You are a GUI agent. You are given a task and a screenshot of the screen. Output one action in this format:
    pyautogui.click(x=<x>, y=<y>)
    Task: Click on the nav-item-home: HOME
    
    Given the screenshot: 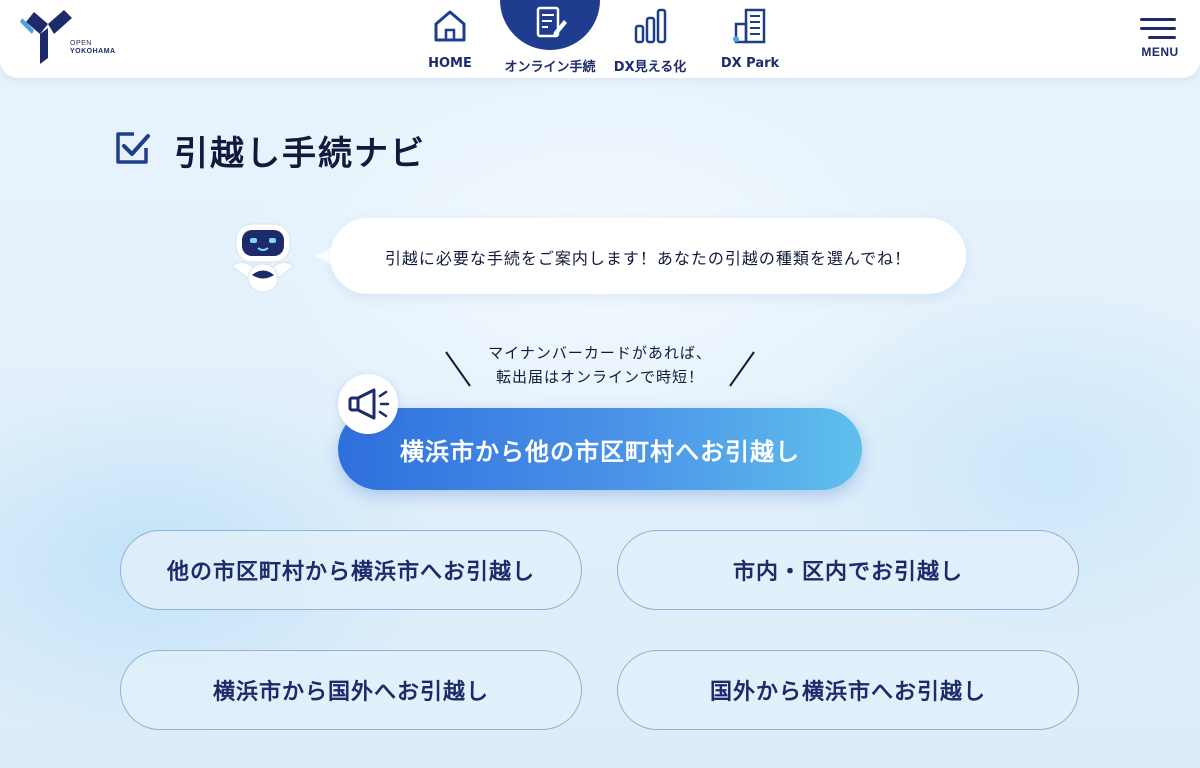 What is the action you would take?
    pyautogui.click(x=450, y=39)
    